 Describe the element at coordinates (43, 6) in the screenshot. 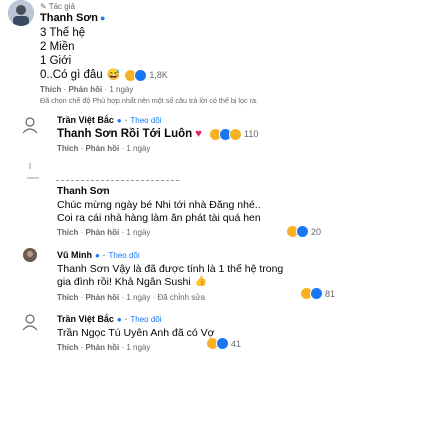

I see `pencil-icon: ✎` at that location.